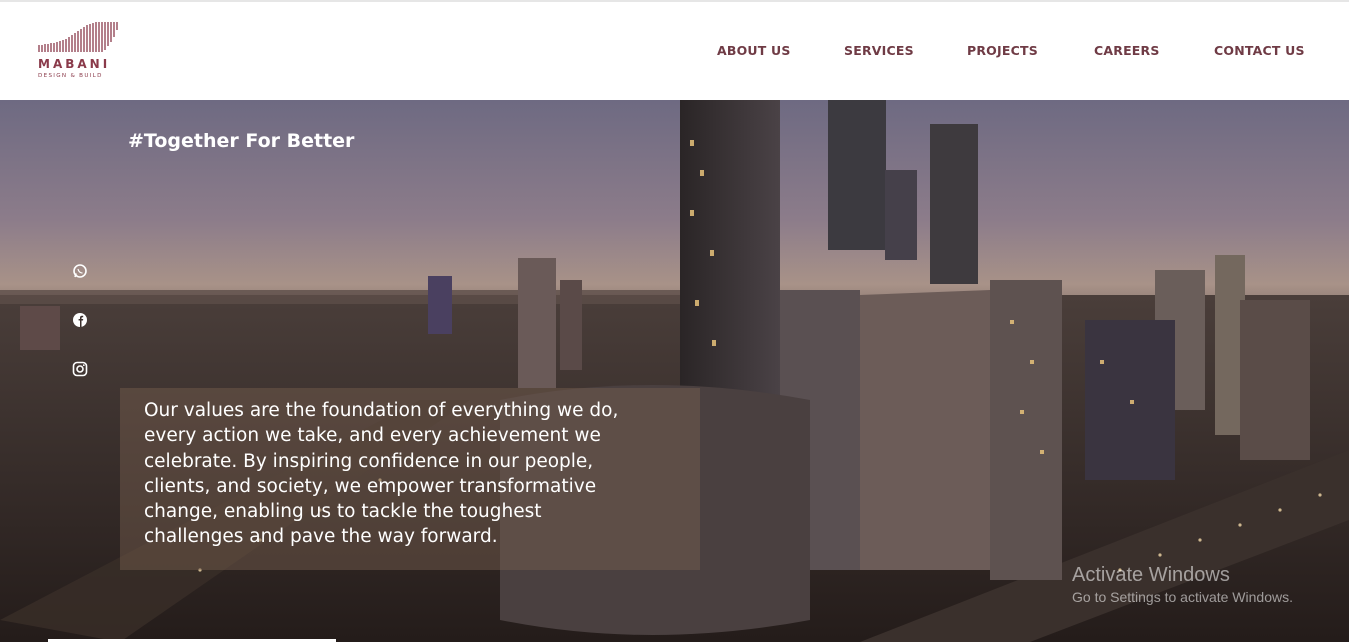 This screenshot has height=642, width=1349. Describe the element at coordinates (1002, 50) in the screenshot. I see `nav-projects: PROJECTS` at that location.